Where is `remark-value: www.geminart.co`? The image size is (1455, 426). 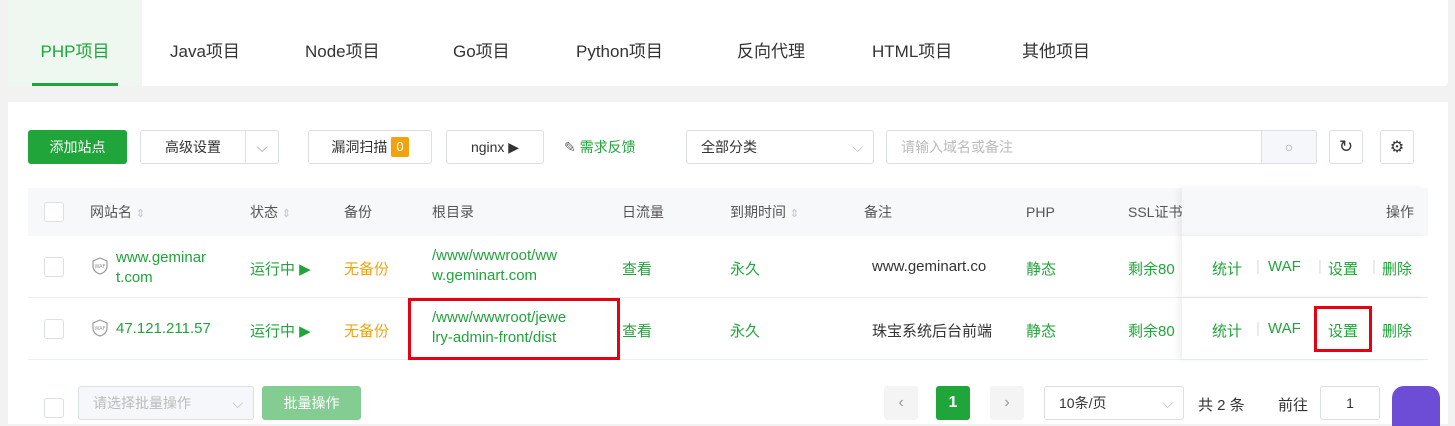
remark-value: www.geminart.co is located at coordinates (945, 266).